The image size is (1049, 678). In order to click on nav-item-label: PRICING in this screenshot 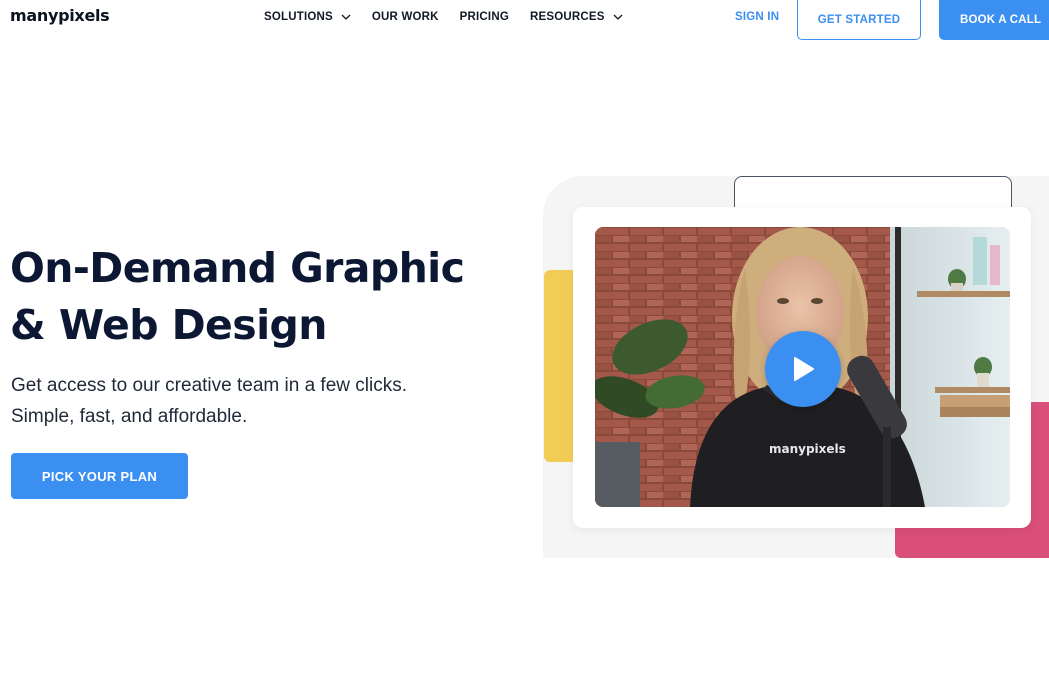, I will do `click(484, 17)`.